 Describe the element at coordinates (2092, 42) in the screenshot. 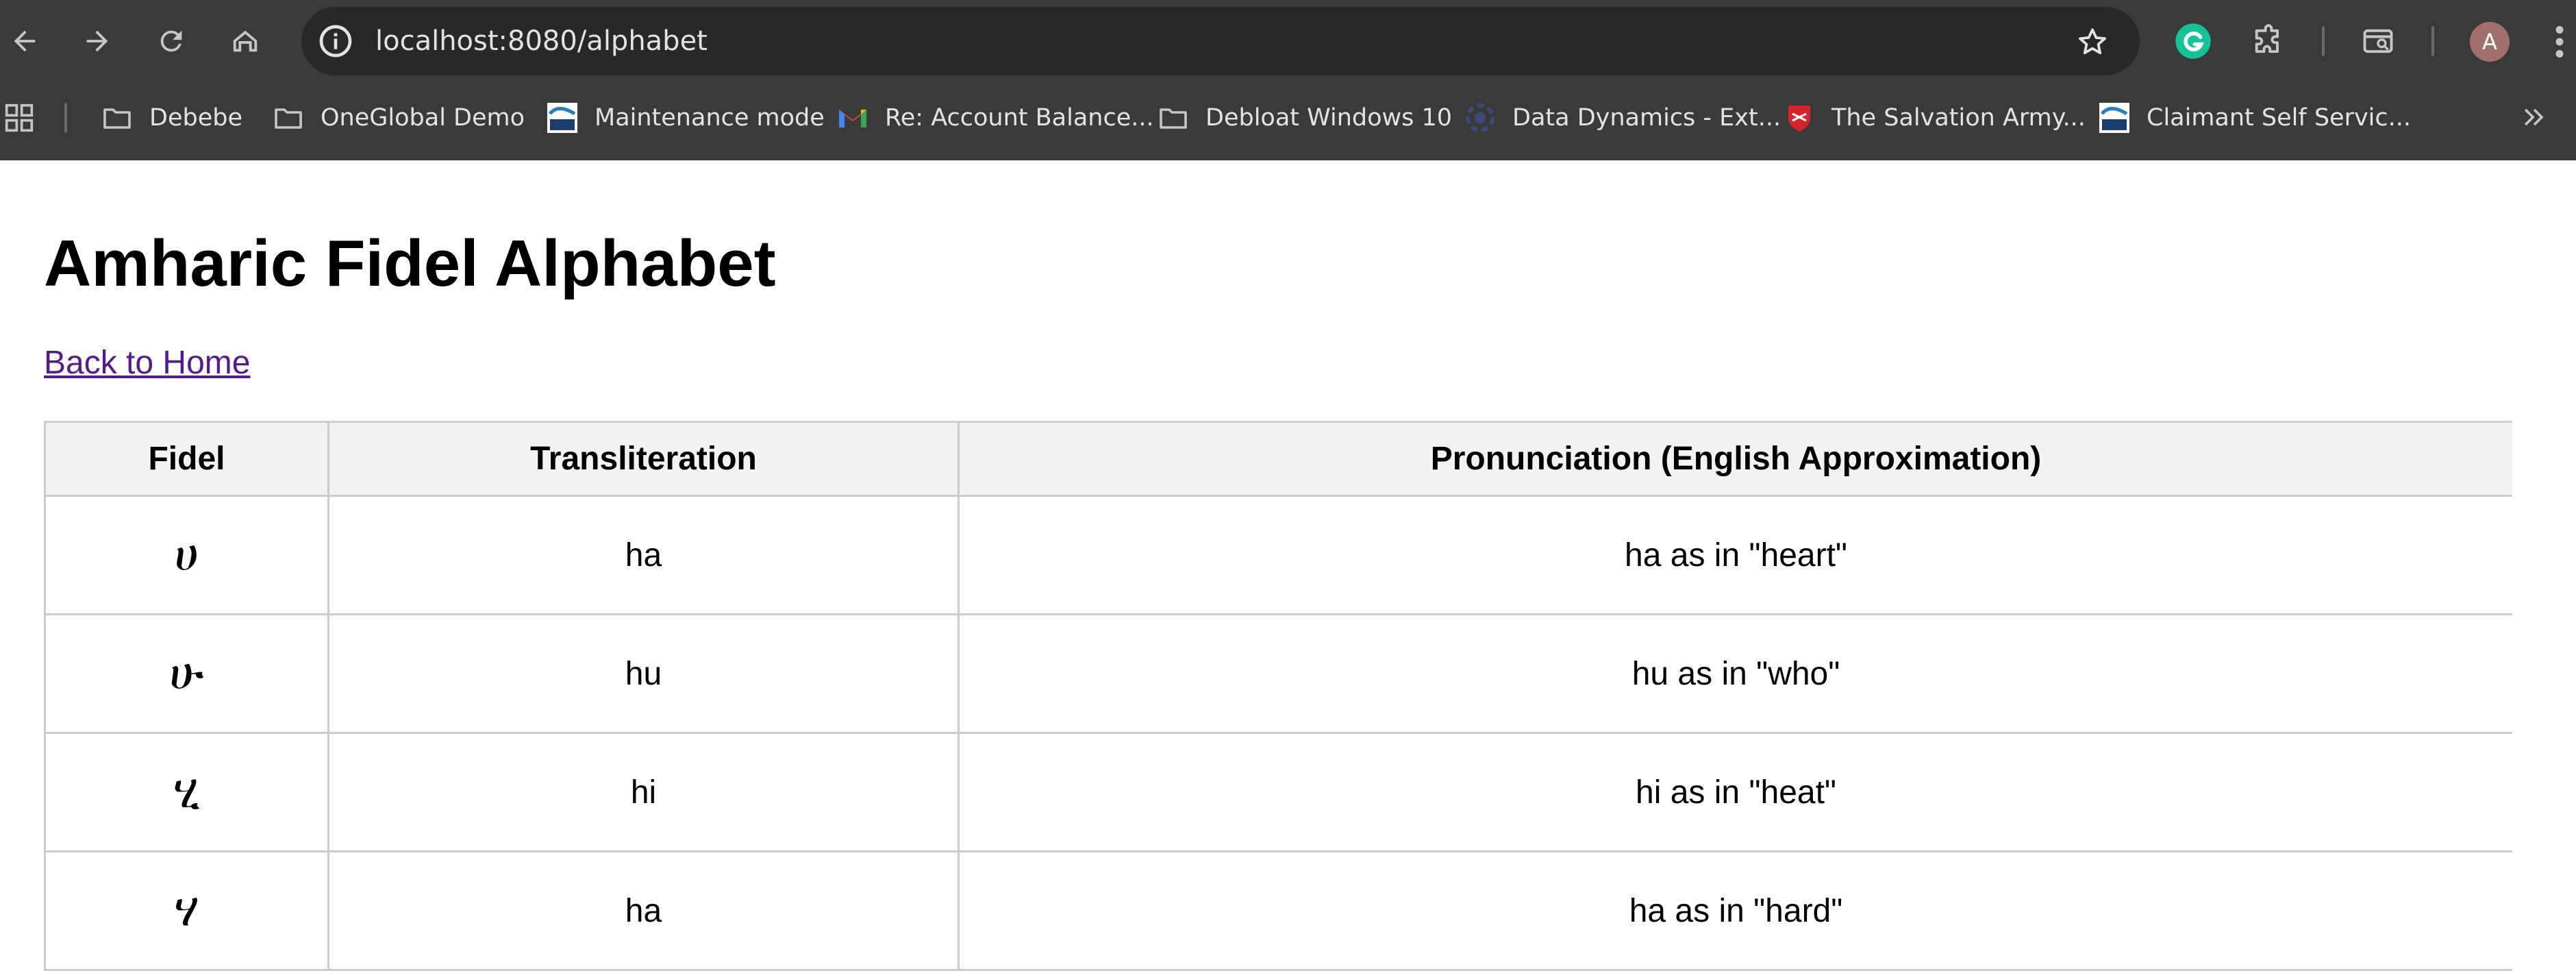

I see `bookmark-star-icon` at that location.